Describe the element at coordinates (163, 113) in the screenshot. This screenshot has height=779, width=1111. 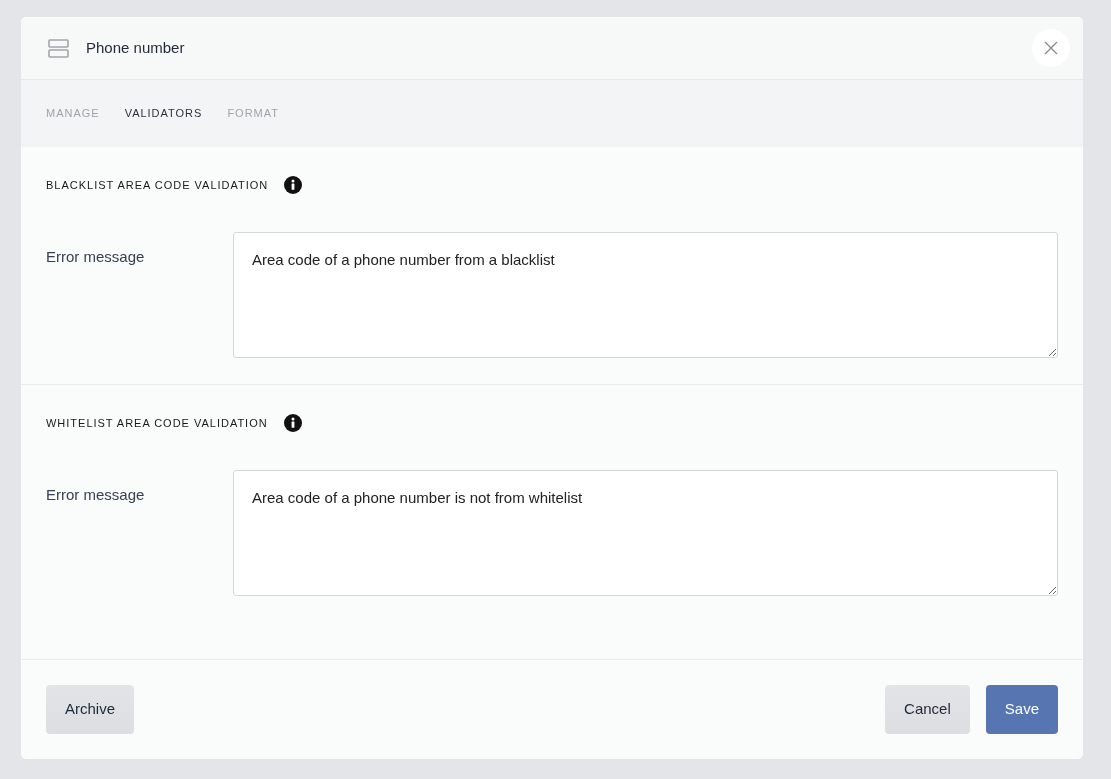
I see `tab: VALIDATORS` at that location.